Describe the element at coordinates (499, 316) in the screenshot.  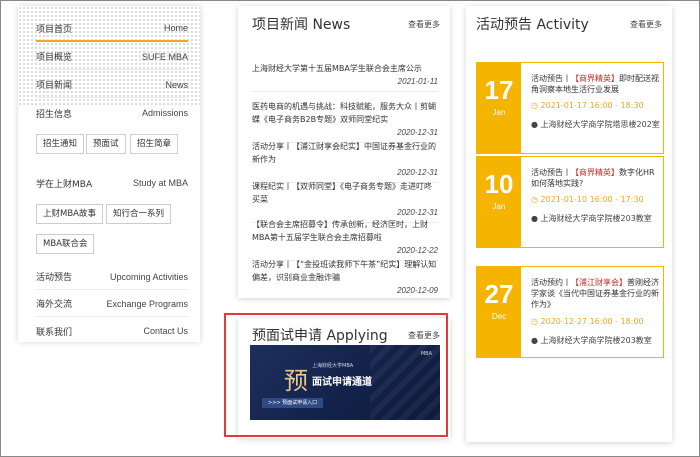
I see `activity-month: Dec` at that location.